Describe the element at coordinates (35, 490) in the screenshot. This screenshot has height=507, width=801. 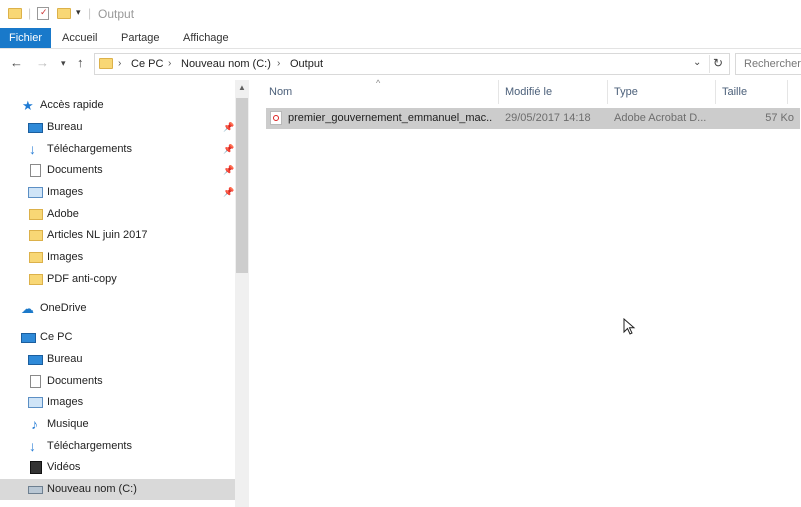
I see `drive-icon` at that location.